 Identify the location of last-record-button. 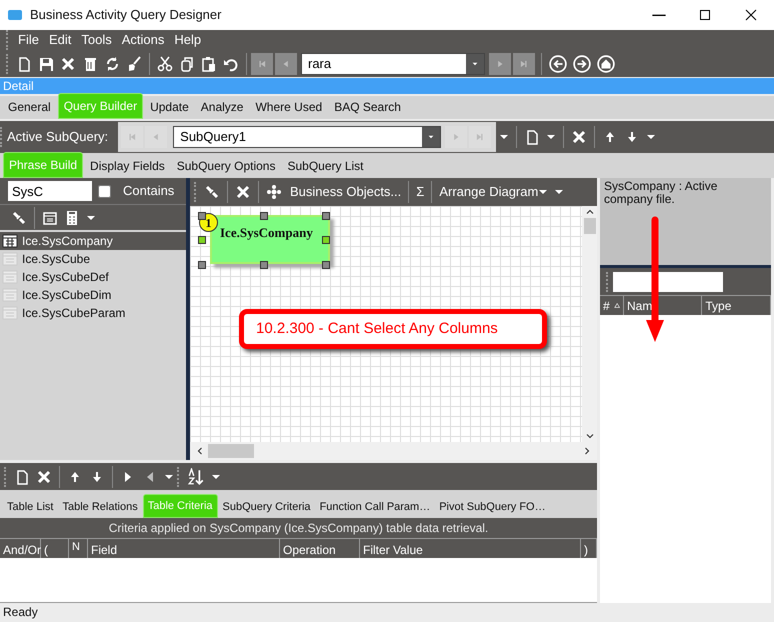
(524, 63).